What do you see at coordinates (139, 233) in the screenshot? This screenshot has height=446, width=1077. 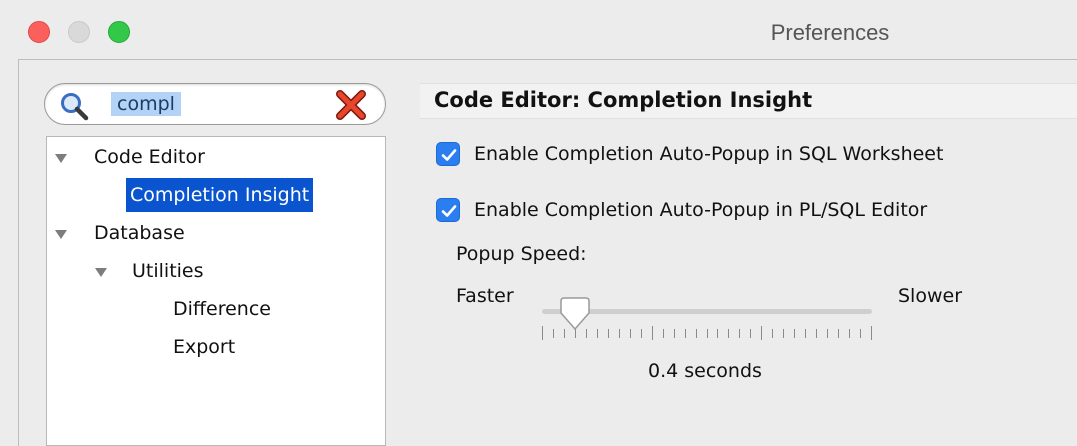 I see `tree-item-database: Database` at bounding box center [139, 233].